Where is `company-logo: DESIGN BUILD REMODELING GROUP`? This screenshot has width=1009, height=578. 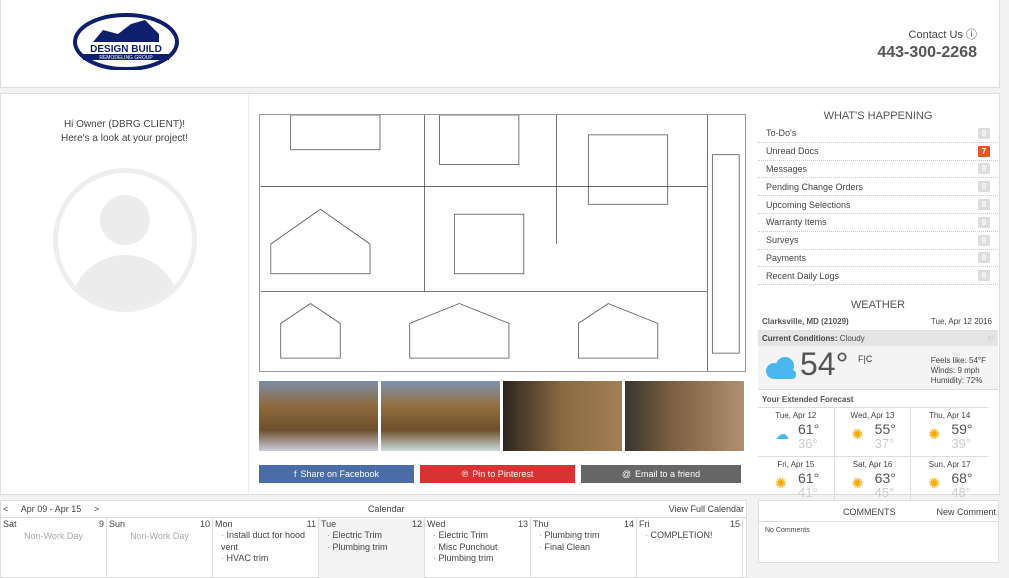 company-logo: DESIGN BUILD REMODELING GROUP is located at coordinates (126, 41).